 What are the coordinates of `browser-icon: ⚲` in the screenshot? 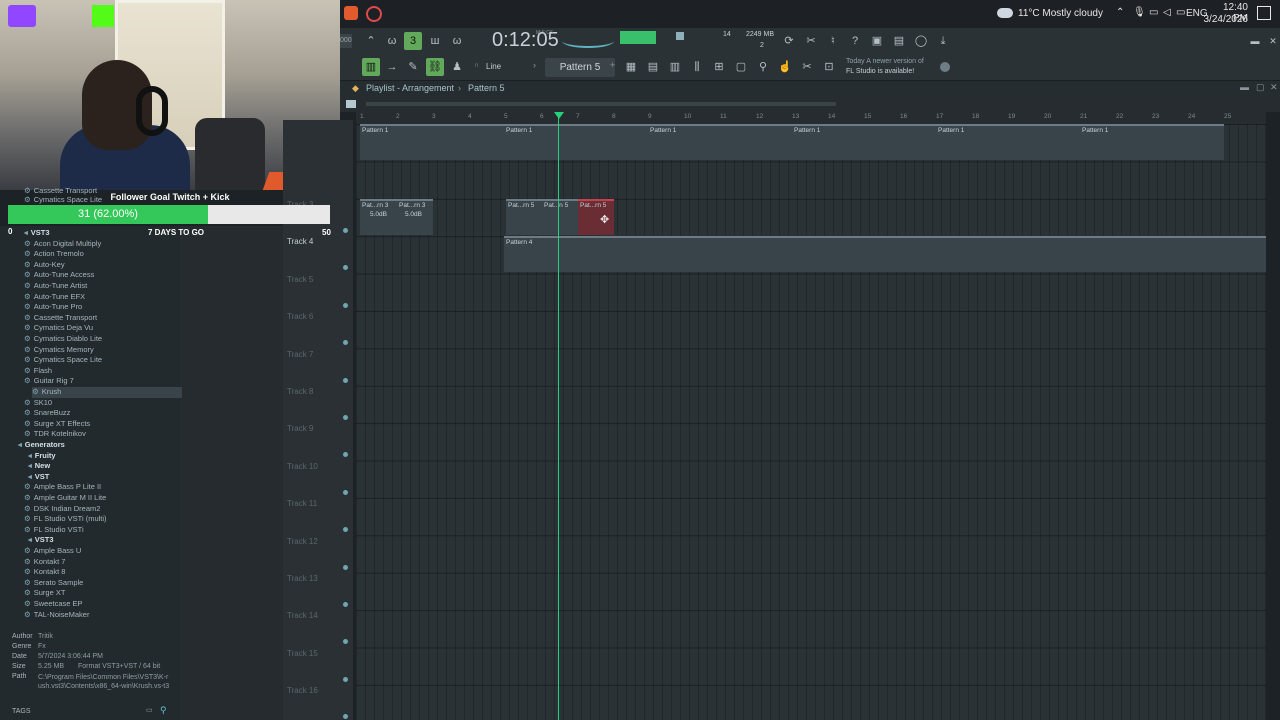 It's located at (763, 67).